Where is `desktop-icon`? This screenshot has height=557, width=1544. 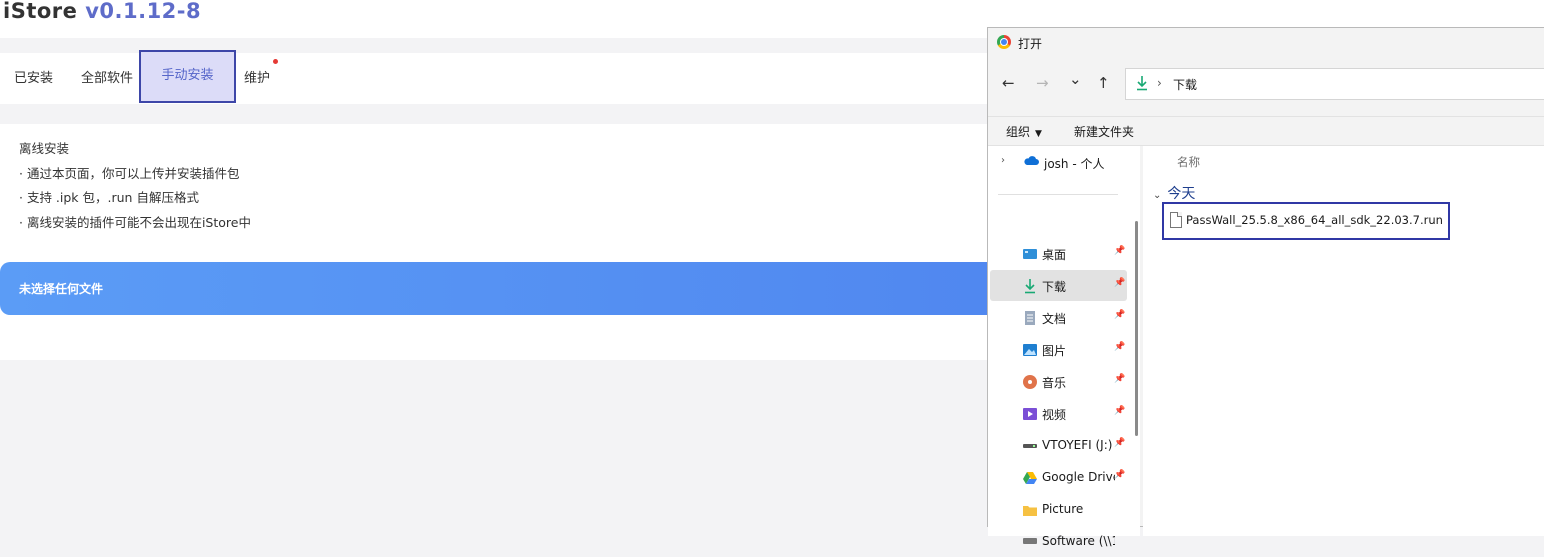 desktop-icon is located at coordinates (1030, 254).